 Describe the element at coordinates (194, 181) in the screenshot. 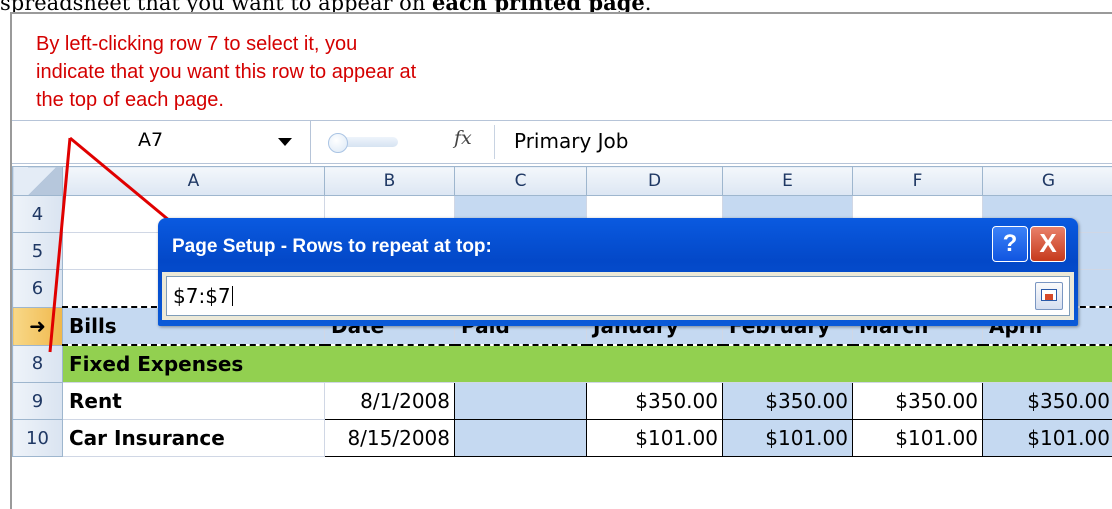

I see `column-header-a: A` at that location.